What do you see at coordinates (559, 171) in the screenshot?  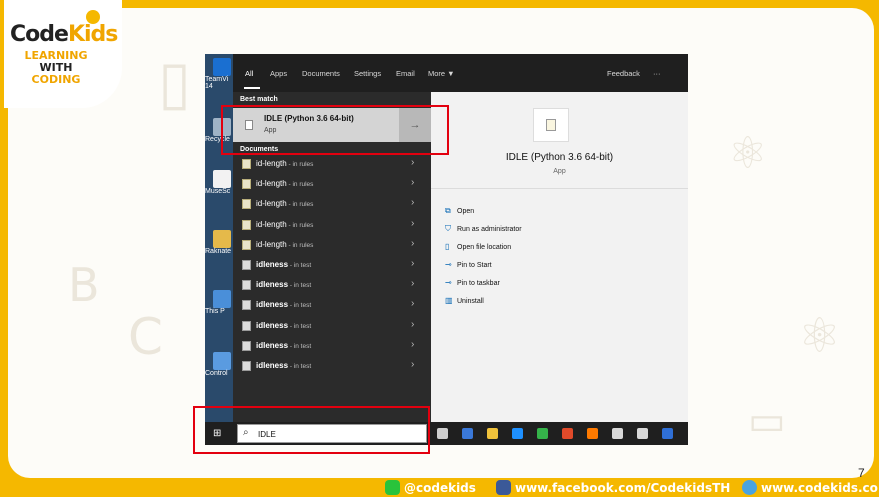 I see `detail-subtitle: App` at bounding box center [559, 171].